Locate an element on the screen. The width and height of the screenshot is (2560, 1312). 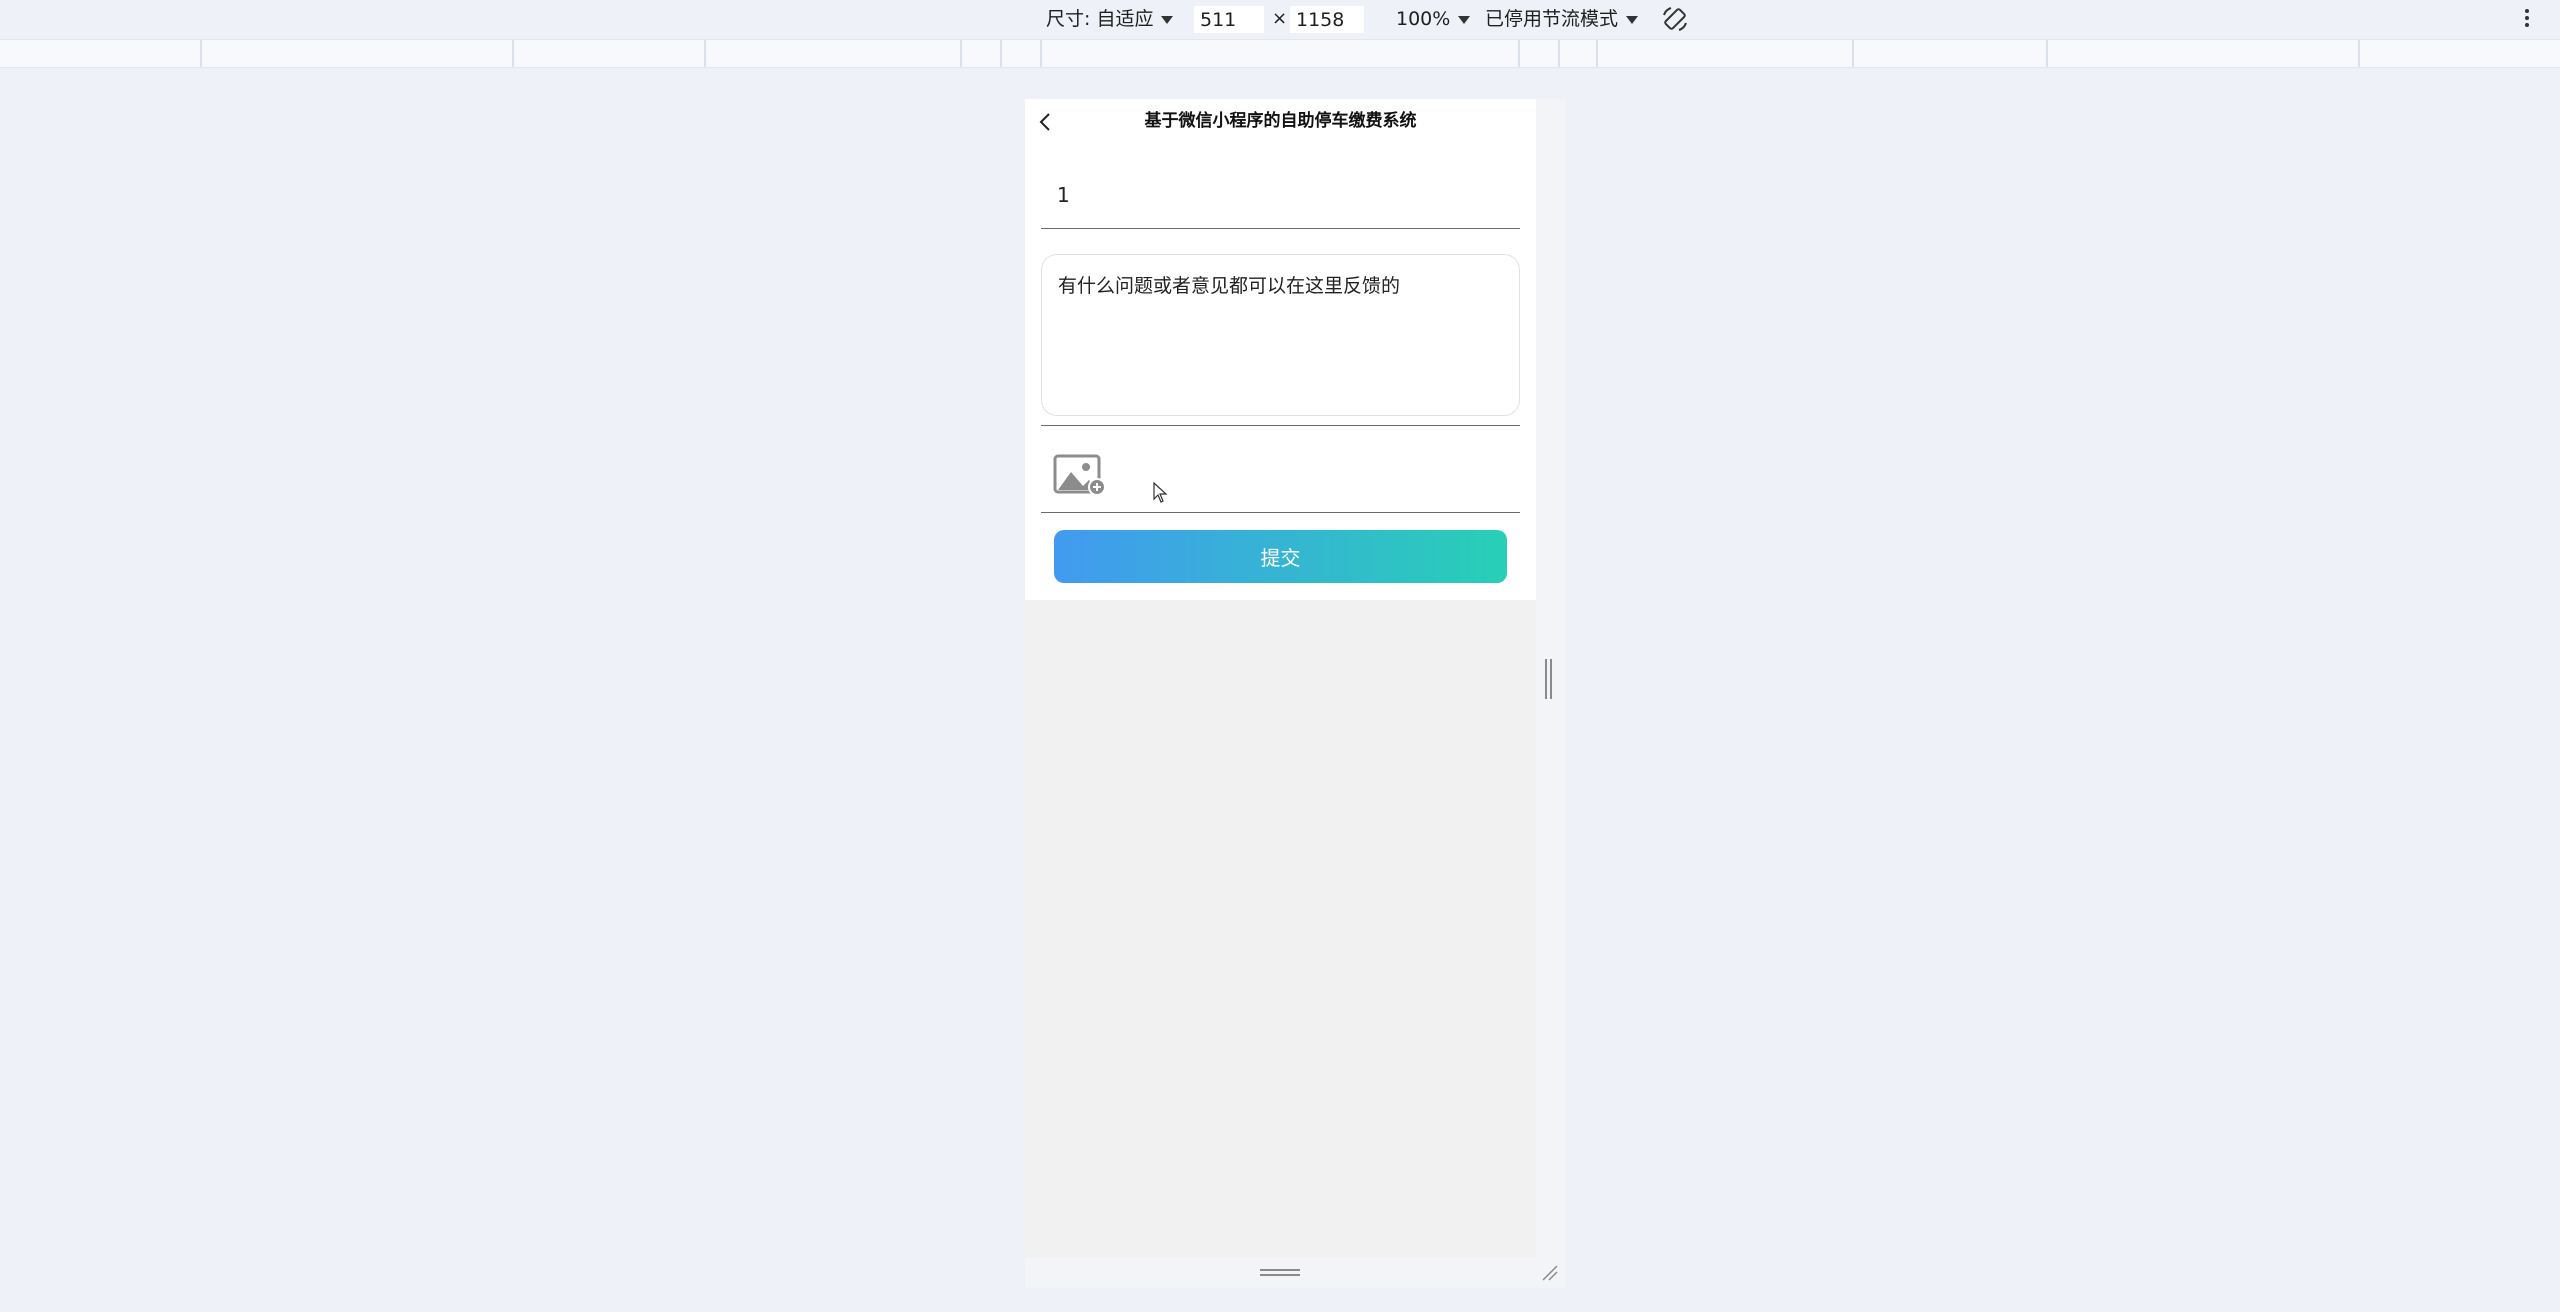
image-add-icon is located at coordinates (1080, 475).